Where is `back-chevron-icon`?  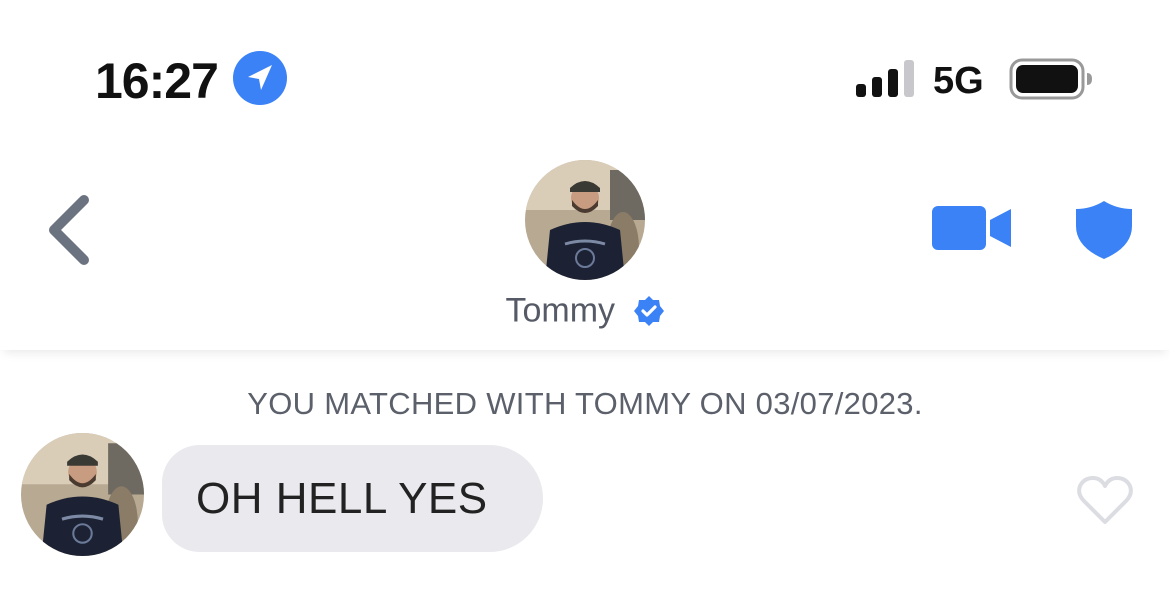
back-chevron-icon is located at coordinates (70, 230).